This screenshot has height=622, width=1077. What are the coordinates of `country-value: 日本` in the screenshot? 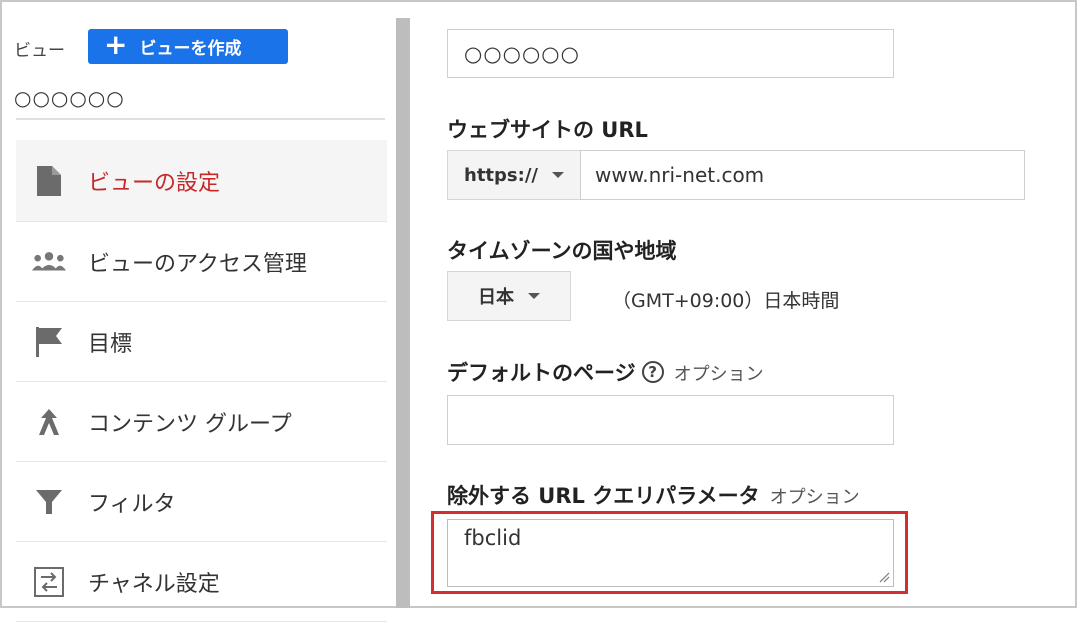 It's located at (496, 297).